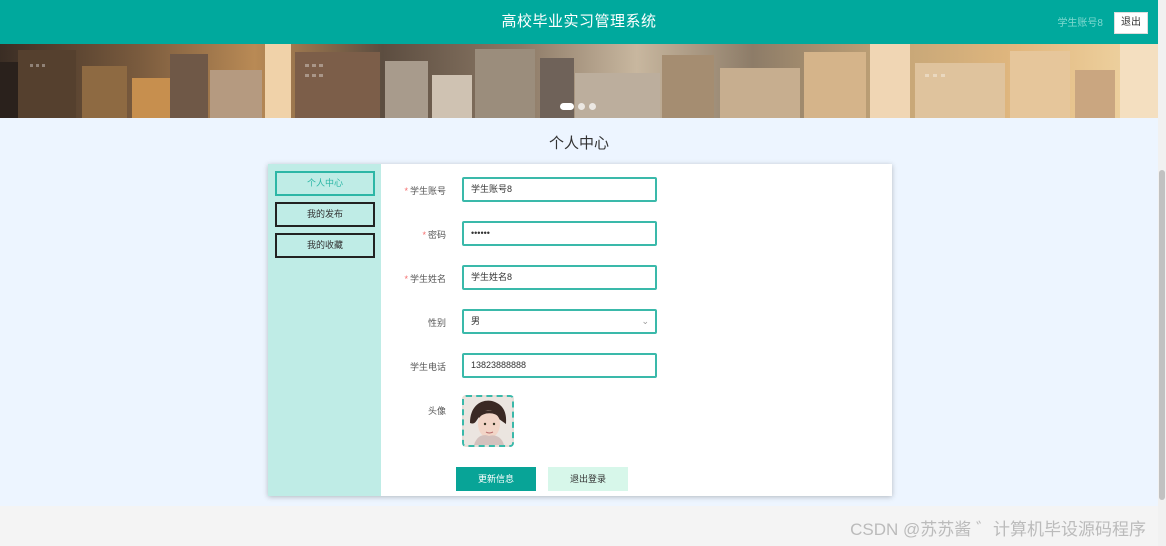  Describe the element at coordinates (1131, 23) in the screenshot. I see `header-logout-button: 退出` at that location.